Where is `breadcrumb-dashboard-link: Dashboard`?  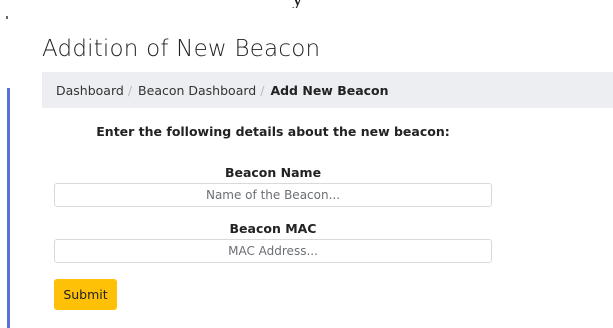
breadcrumb-dashboard-link: Dashboard is located at coordinates (90, 90).